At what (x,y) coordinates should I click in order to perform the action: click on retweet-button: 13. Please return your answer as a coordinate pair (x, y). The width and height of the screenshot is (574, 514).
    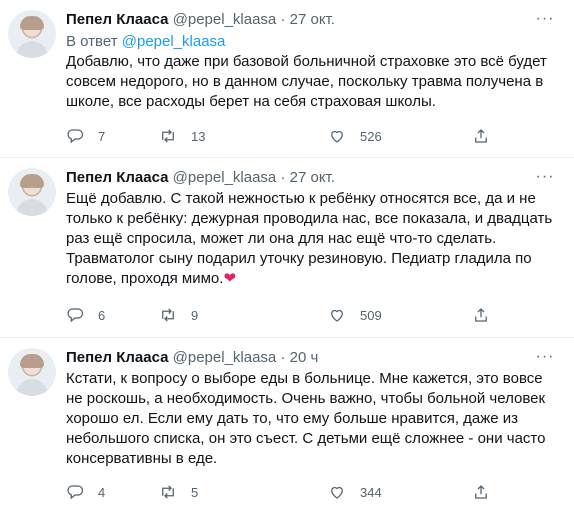
    Looking at the image, I should click on (182, 136).